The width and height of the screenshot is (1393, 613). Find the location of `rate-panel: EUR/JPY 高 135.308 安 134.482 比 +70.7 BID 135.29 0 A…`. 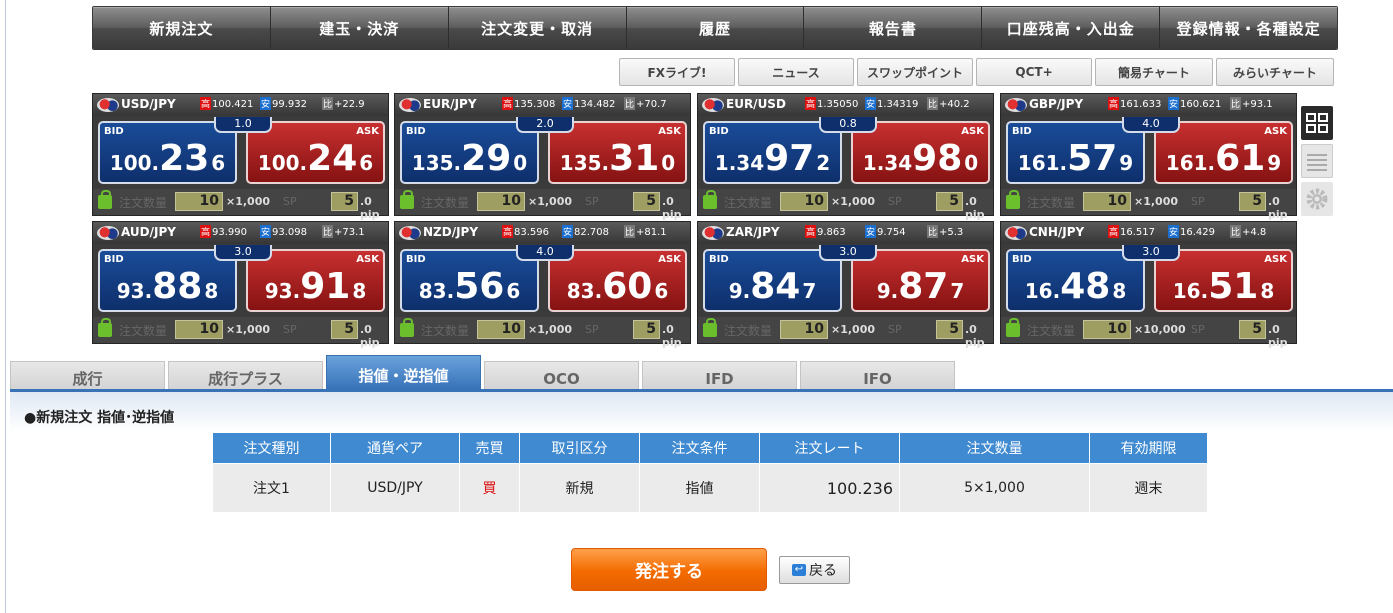

rate-panel: EUR/JPY 高 135.308 安 134.482 比 +70.7 BID 135.29 0 A… is located at coordinates (542, 157).